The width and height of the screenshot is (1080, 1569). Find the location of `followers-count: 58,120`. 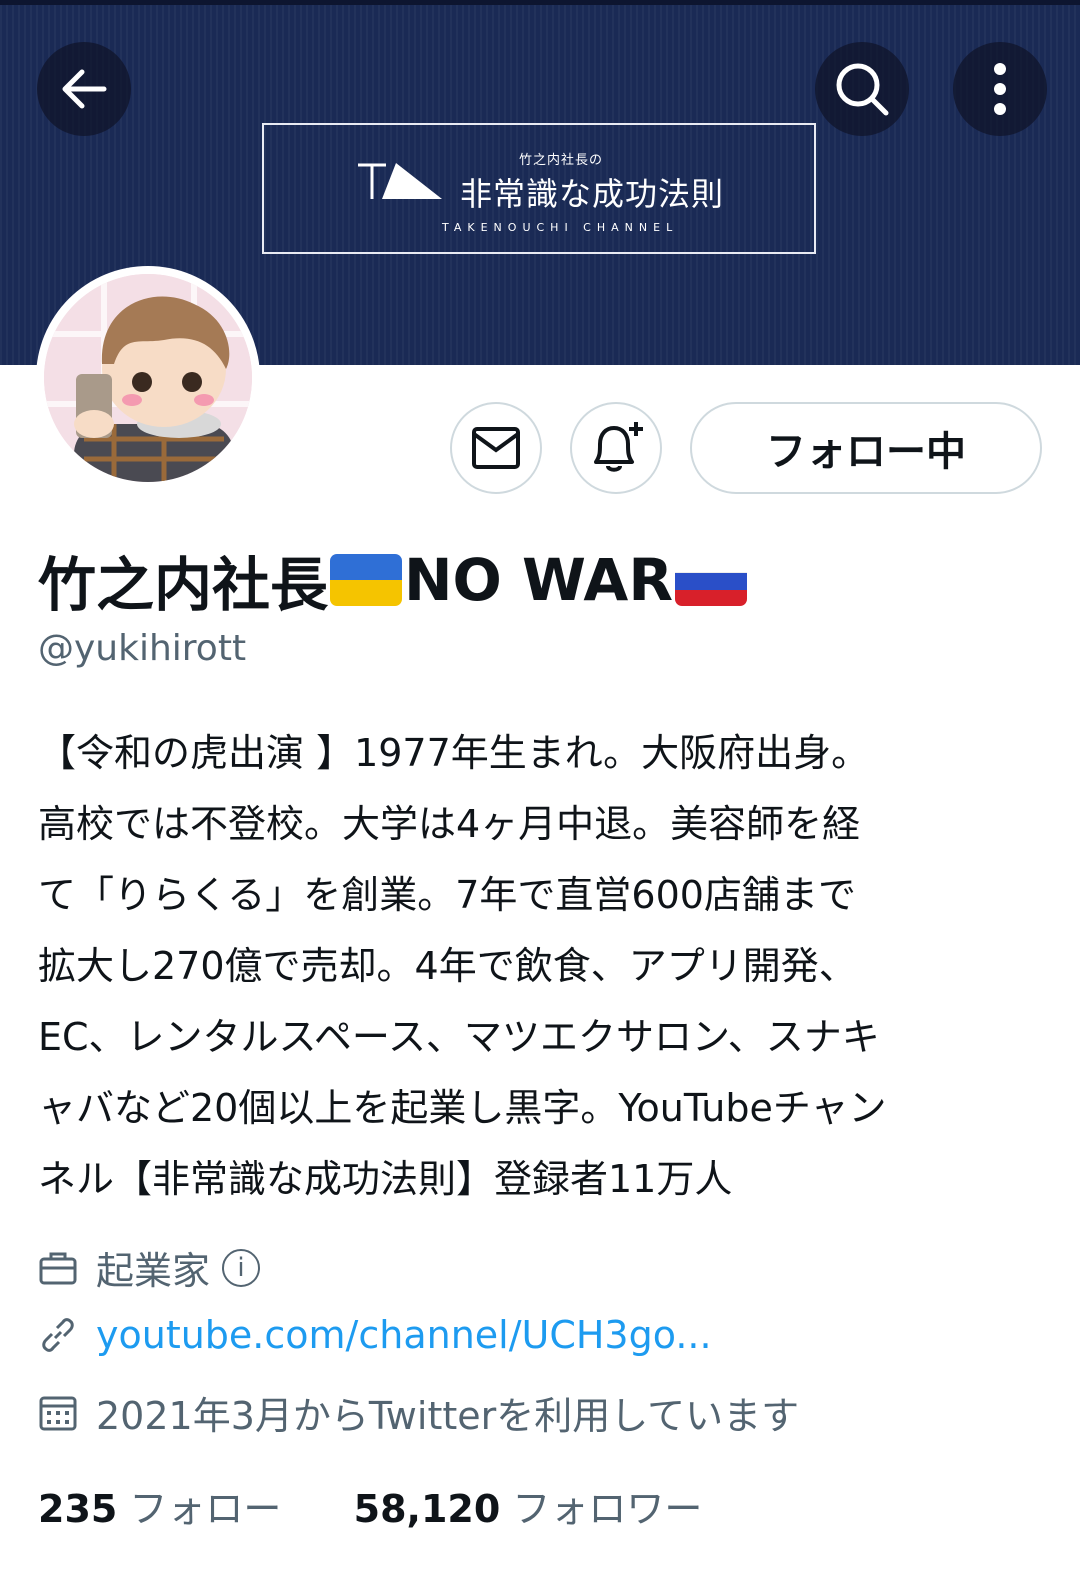

followers-count: 58,120 is located at coordinates (427, 1509).